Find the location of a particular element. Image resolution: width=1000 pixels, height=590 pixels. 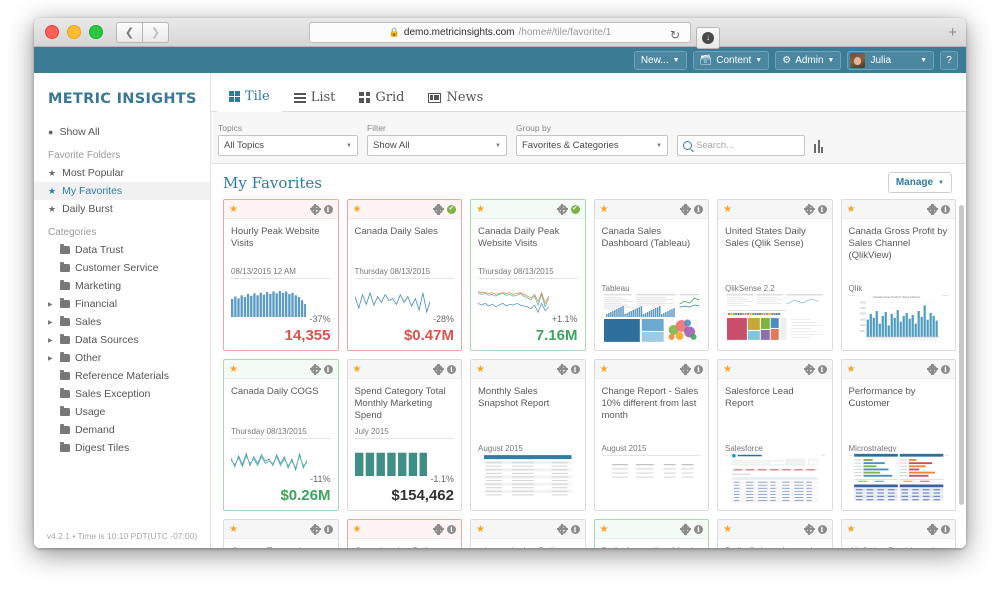

tile-card: ★iDaily Sales - Anomaly Report is located at coordinates (775, 533).